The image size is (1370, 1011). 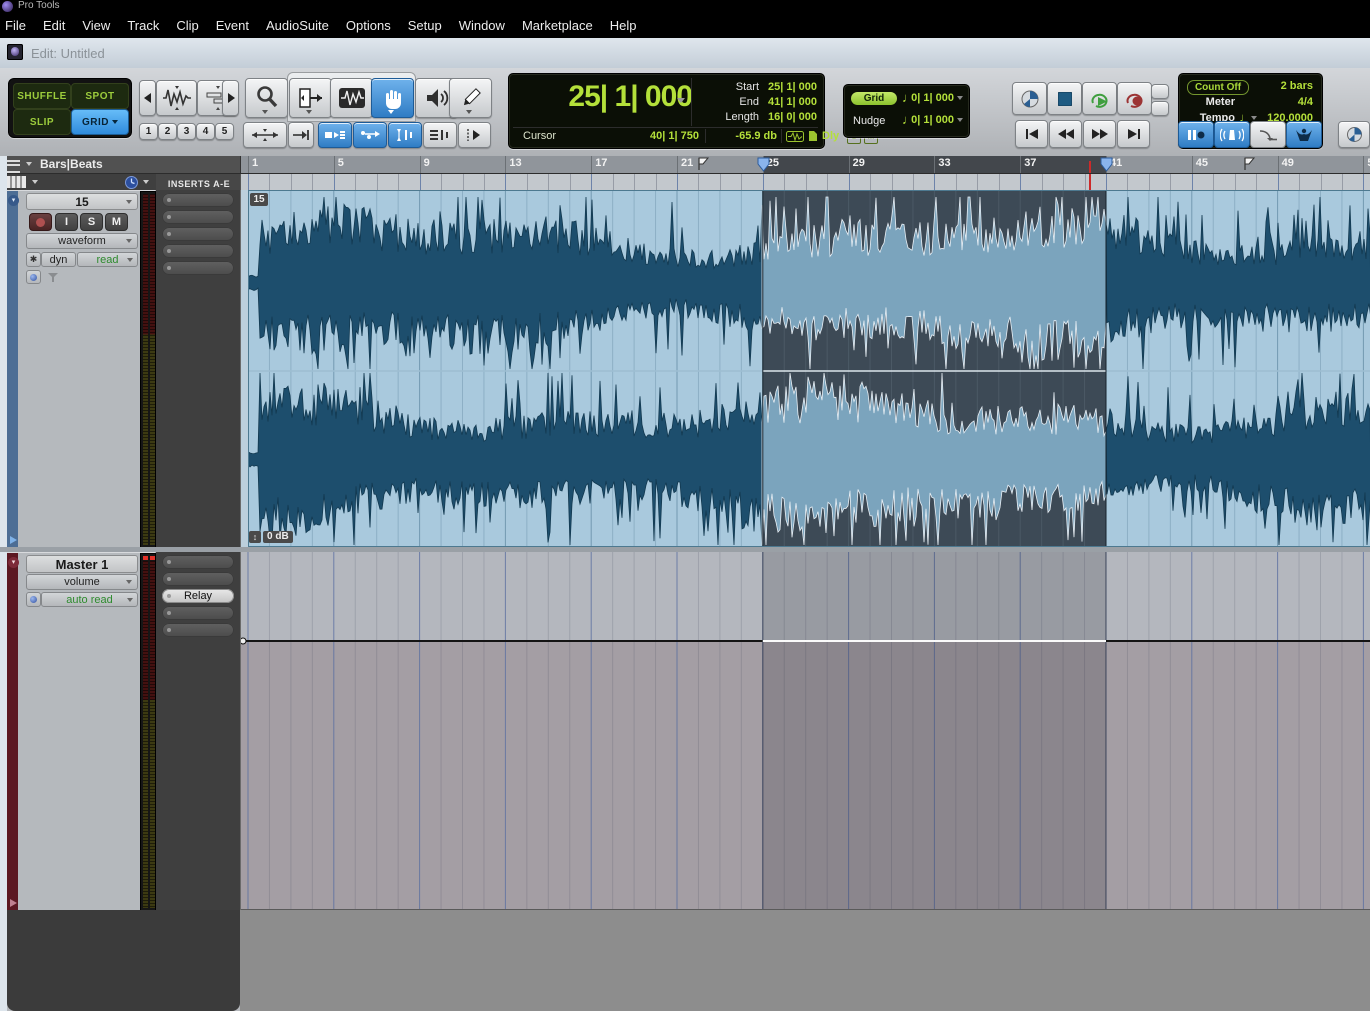 What do you see at coordinates (205, 131) in the screenshot?
I see `zoom-preset-4: 4` at bounding box center [205, 131].